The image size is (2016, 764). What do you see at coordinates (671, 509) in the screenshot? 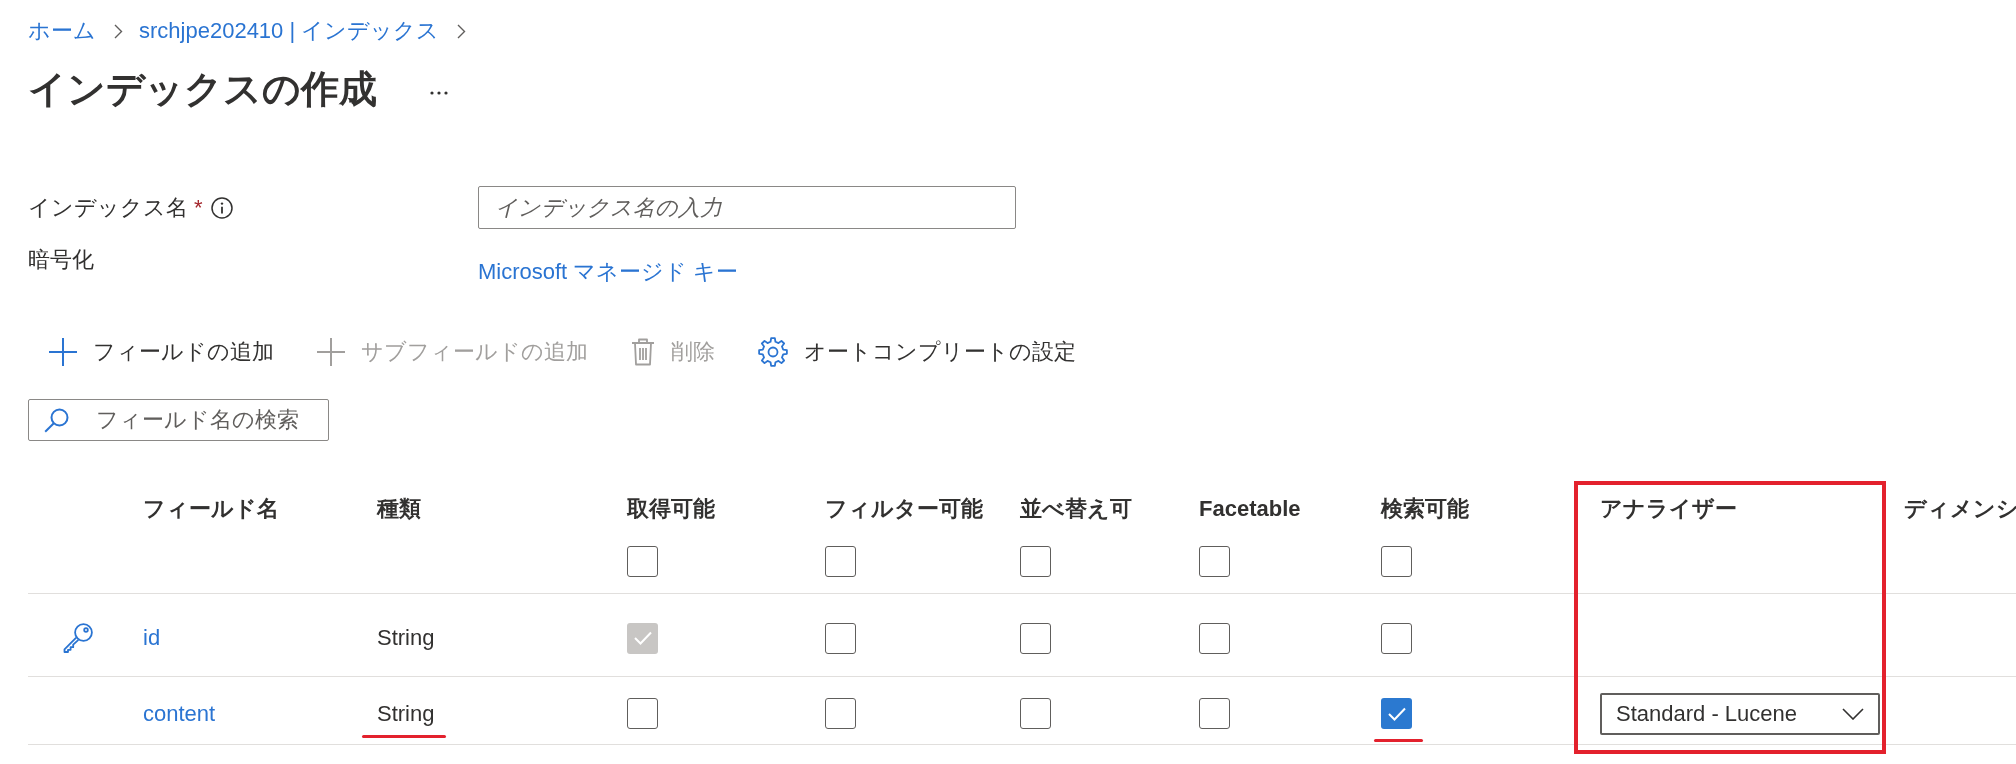
I see `column-header: 取得可能` at bounding box center [671, 509].